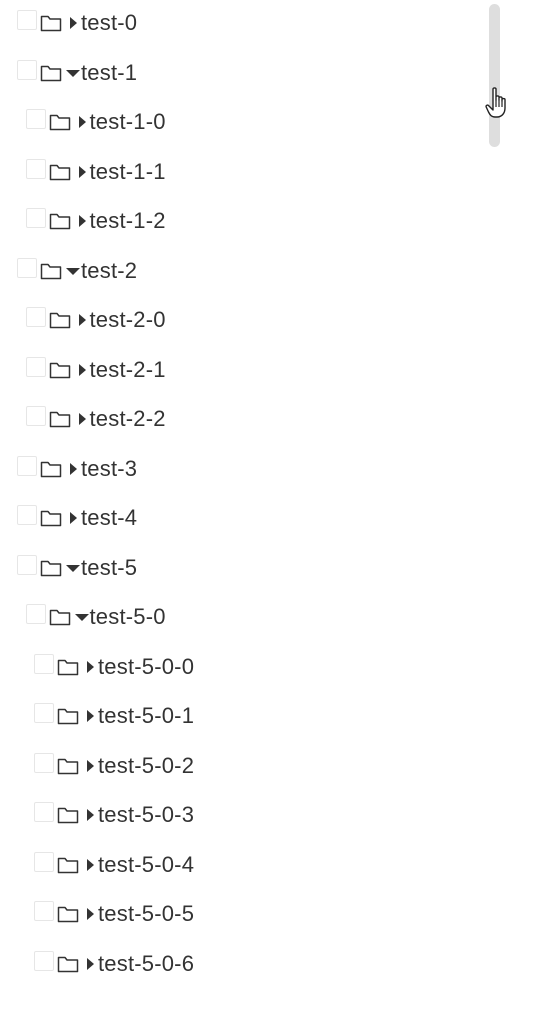  What do you see at coordinates (128, 617) in the screenshot?
I see `tree-node-label: test-5-0` at bounding box center [128, 617].